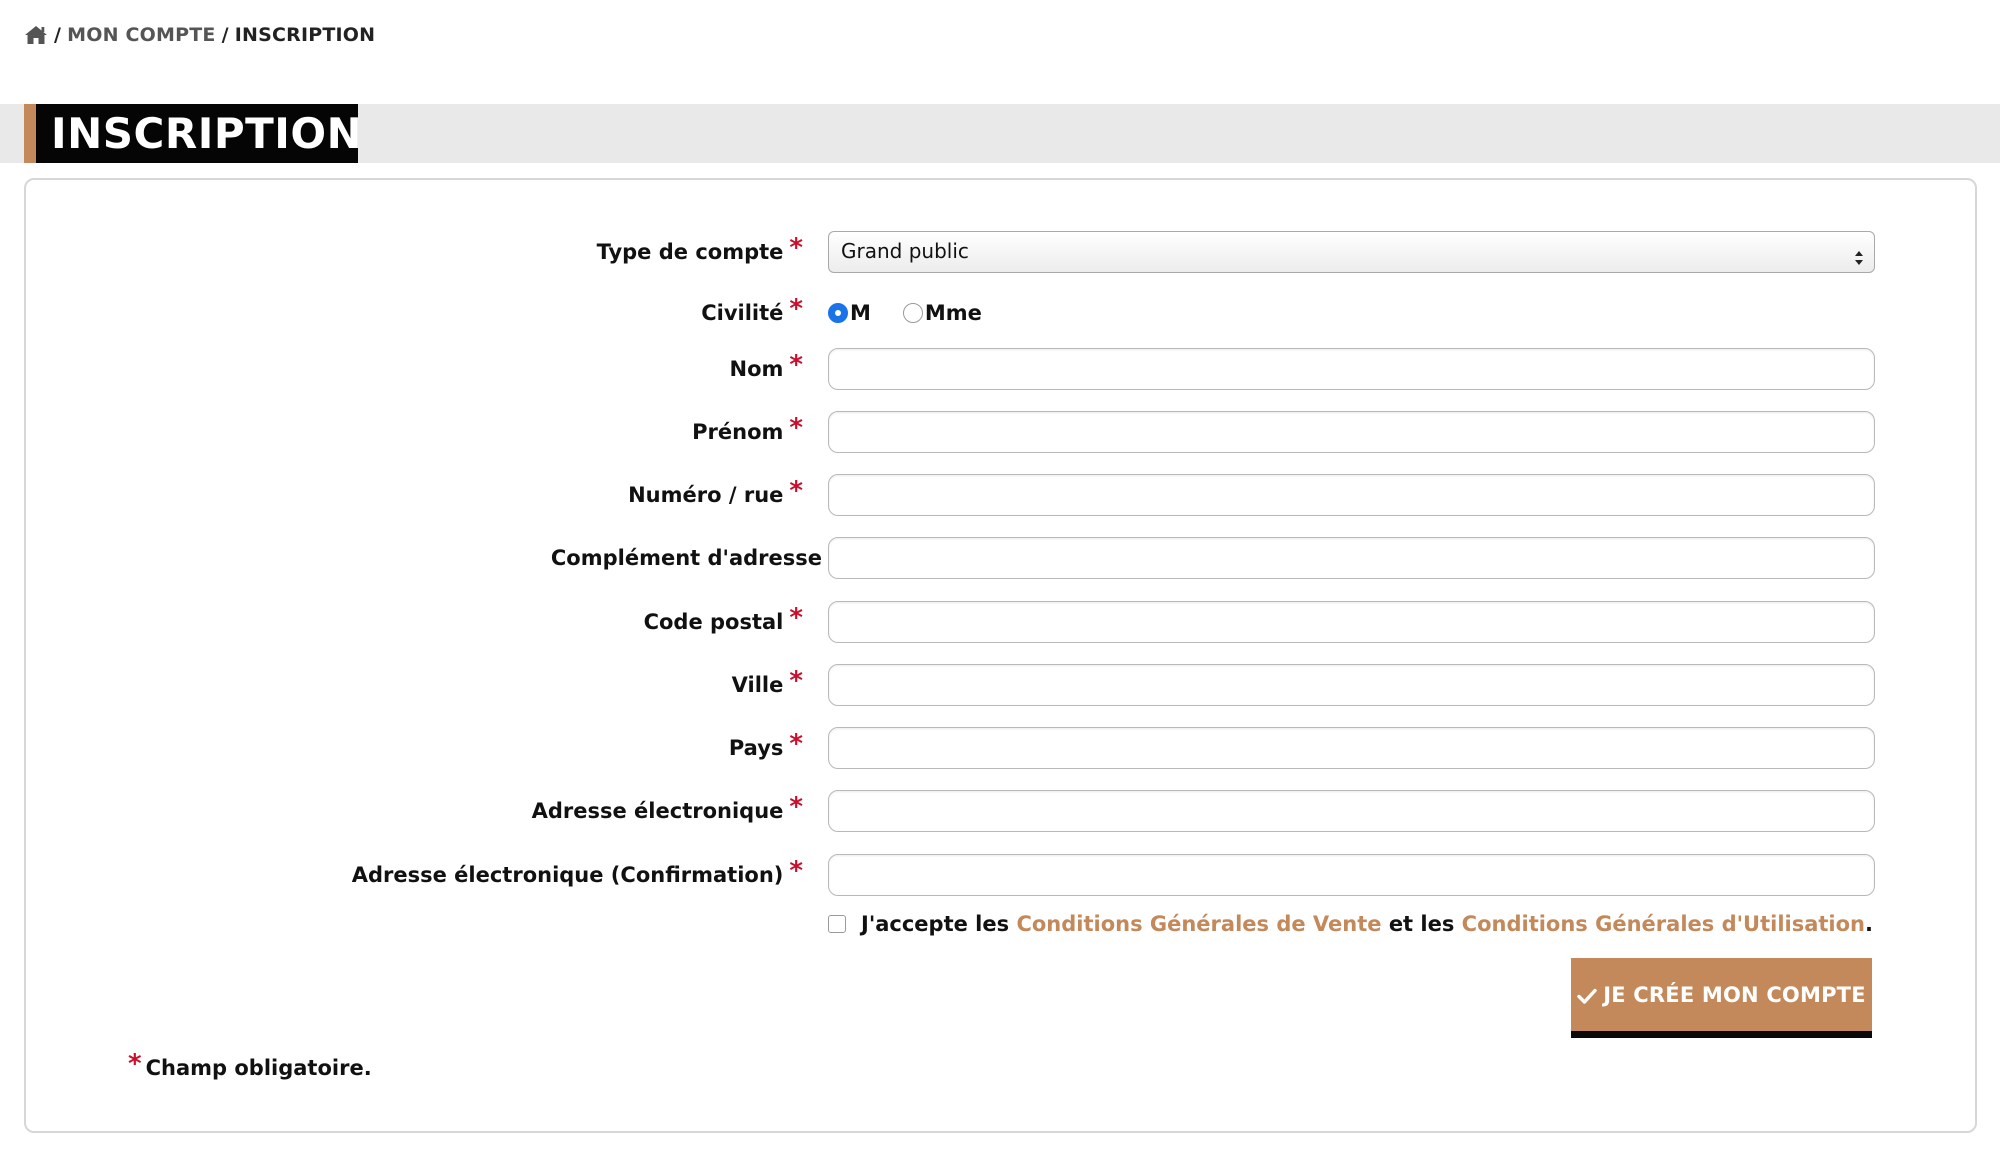 This screenshot has height=1154, width=2000. What do you see at coordinates (305, 35) in the screenshot?
I see `breadcrumb-current: INSCRIPTION` at bounding box center [305, 35].